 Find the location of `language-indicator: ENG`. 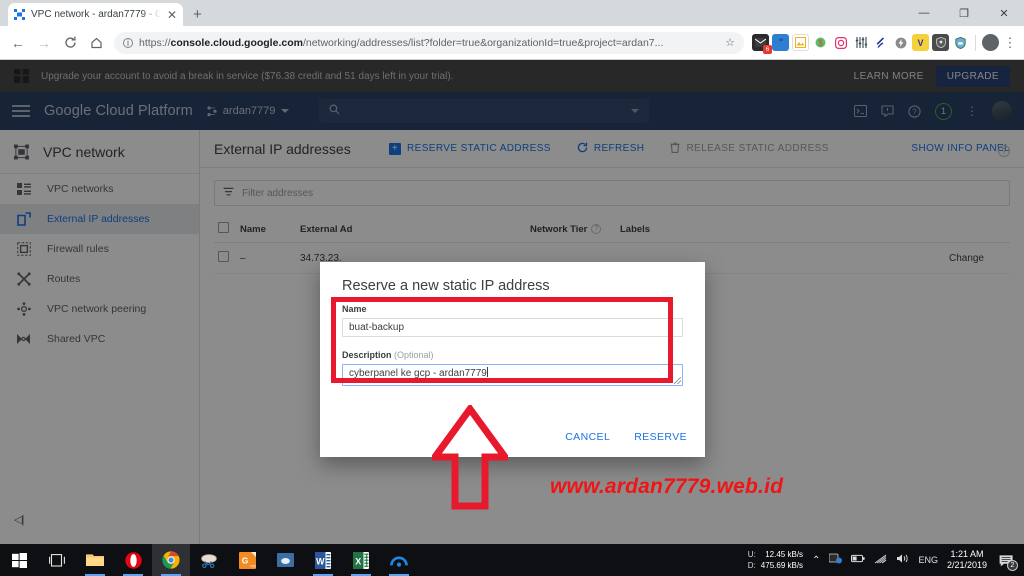

language-indicator: ENG is located at coordinates (928, 560).